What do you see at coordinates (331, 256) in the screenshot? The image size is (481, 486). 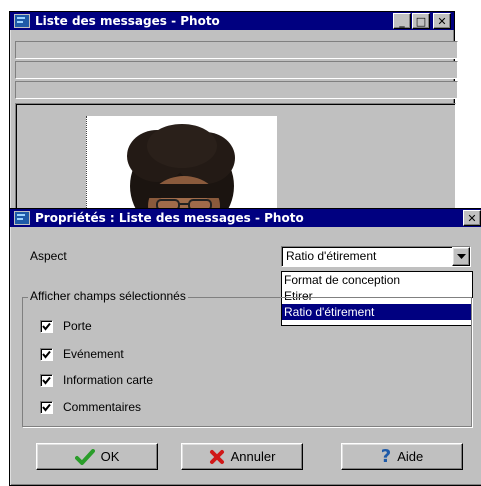 I see `aspect-select-value: Ratio d'étirement` at bounding box center [331, 256].